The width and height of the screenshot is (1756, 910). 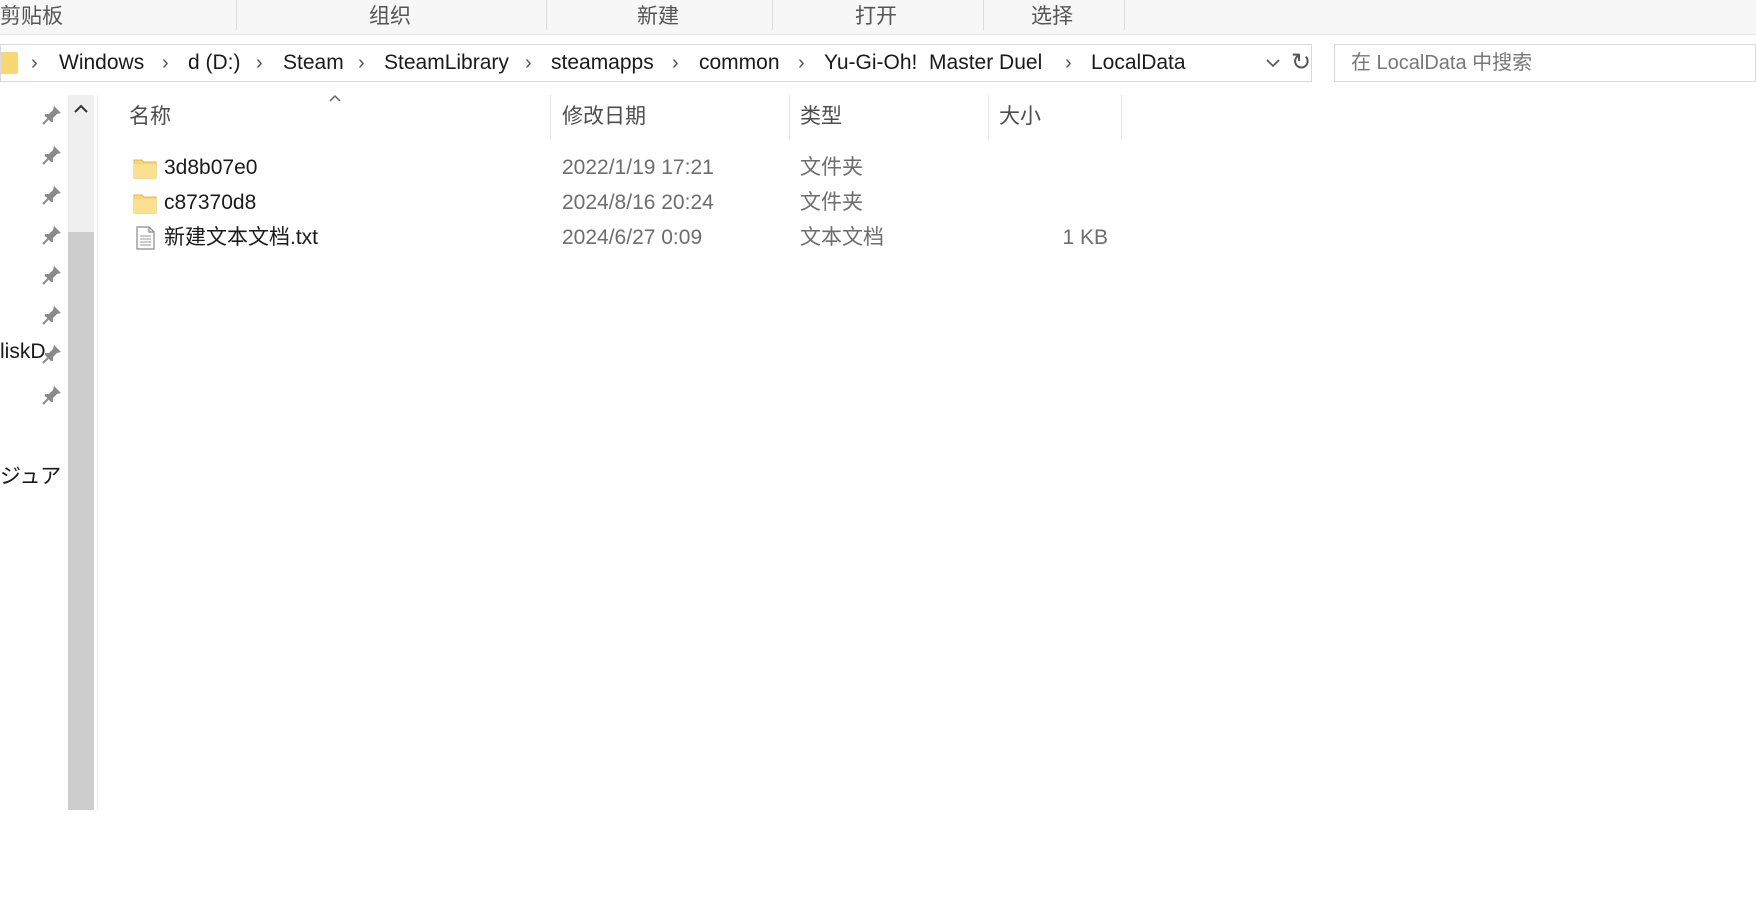 What do you see at coordinates (658, 17) in the screenshot?
I see `ribbon-group-new: 新建` at bounding box center [658, 17].